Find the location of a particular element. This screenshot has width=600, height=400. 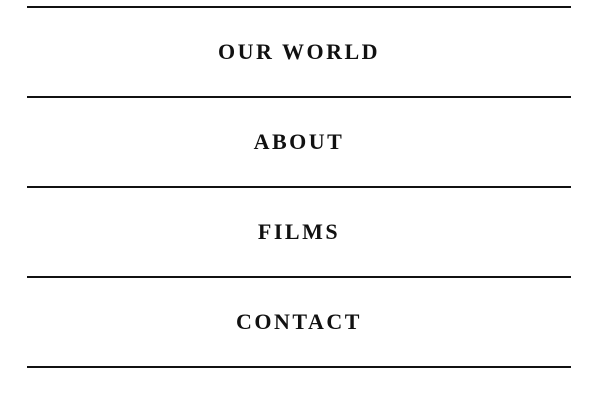

menu-item-label: FILMS is located at coordinates (299, 231).